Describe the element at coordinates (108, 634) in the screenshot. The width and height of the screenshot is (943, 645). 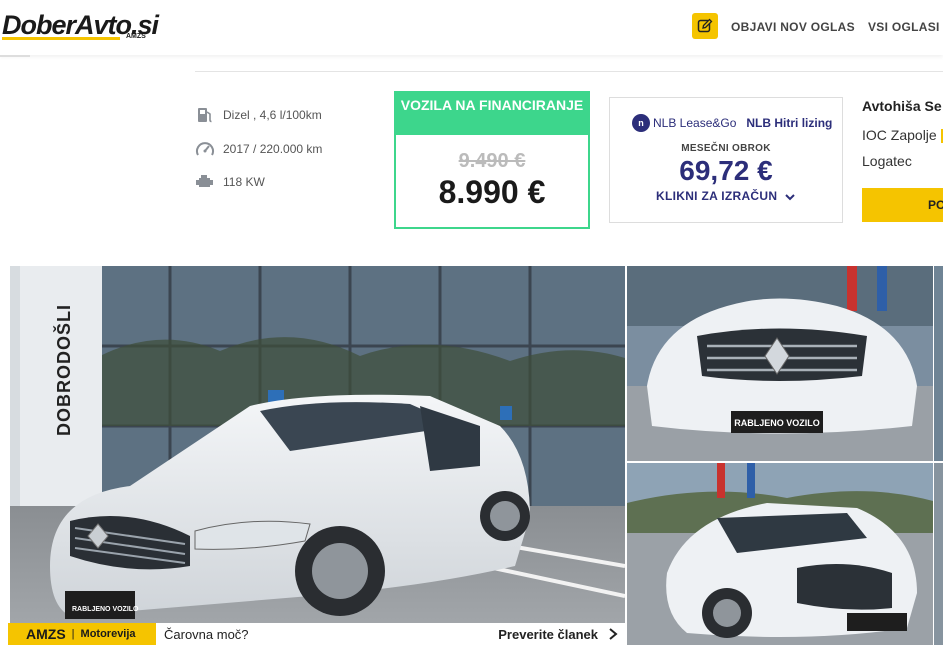
I see `ad-section: Motorevija` at that location.